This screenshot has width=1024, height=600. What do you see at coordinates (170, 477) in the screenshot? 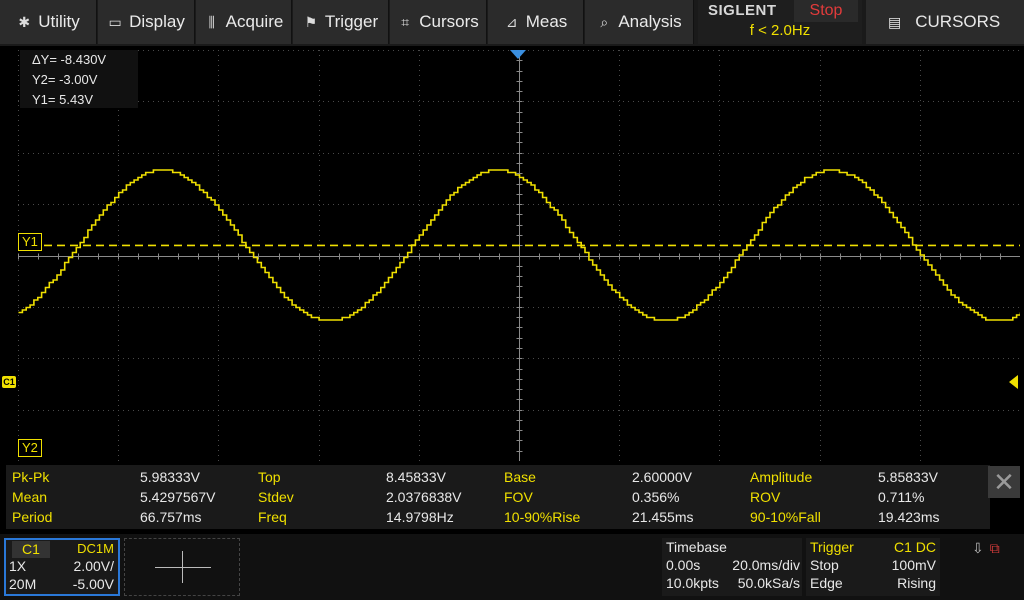
I see `meas-value: 5.98333V` at bounding box center [170, 477].